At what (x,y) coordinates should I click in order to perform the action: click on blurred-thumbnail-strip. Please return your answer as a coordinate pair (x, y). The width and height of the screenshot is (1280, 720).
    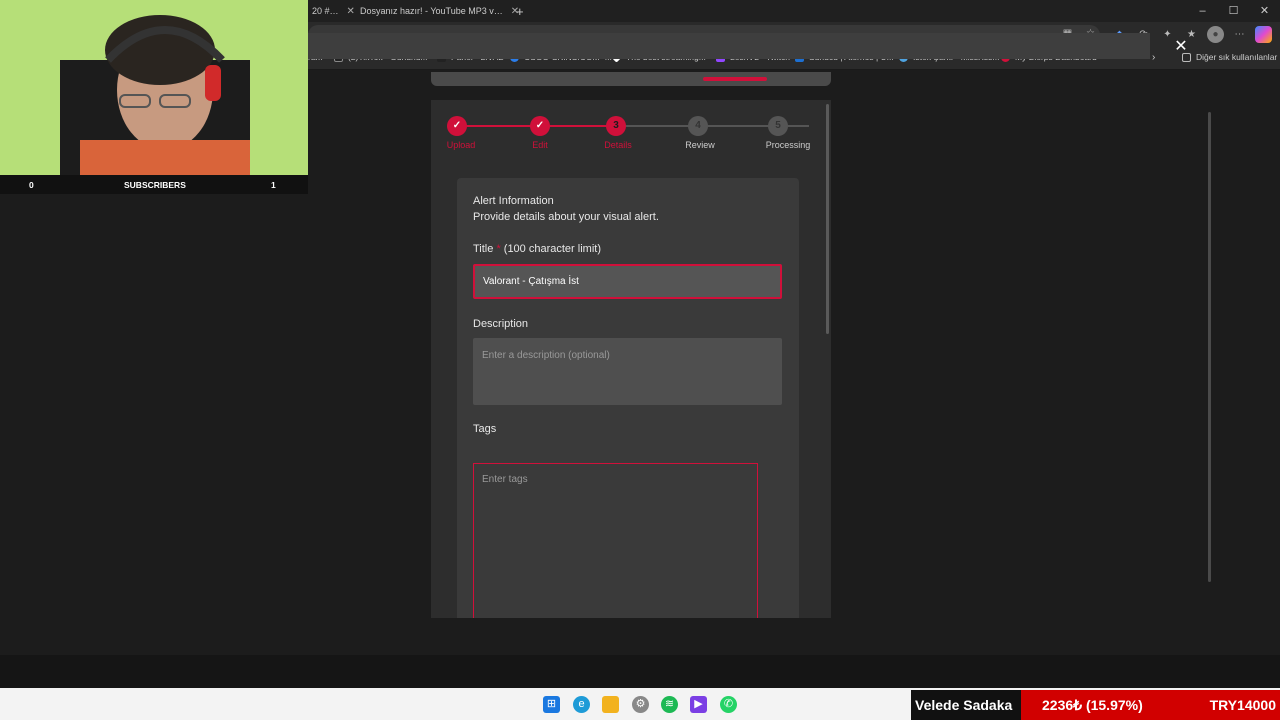
    Looking at the image, I should click on (640, 671).